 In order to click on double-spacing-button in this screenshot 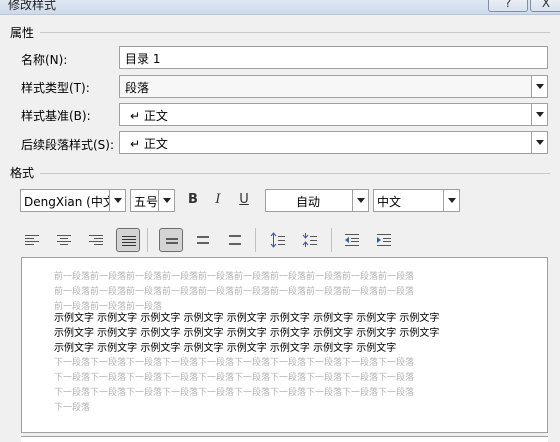, I will do `click(235, 240)`.